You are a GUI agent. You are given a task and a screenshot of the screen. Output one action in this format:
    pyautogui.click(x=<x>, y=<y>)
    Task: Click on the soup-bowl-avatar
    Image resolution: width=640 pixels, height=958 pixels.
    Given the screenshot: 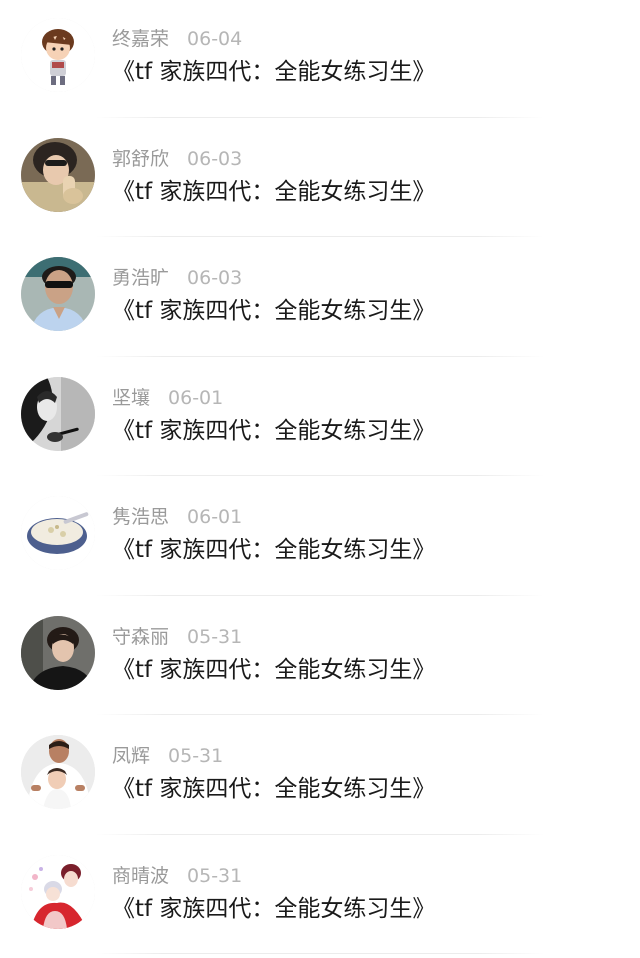 What is the action you would take?
    pyautogui.click(x=58, y=533)
    